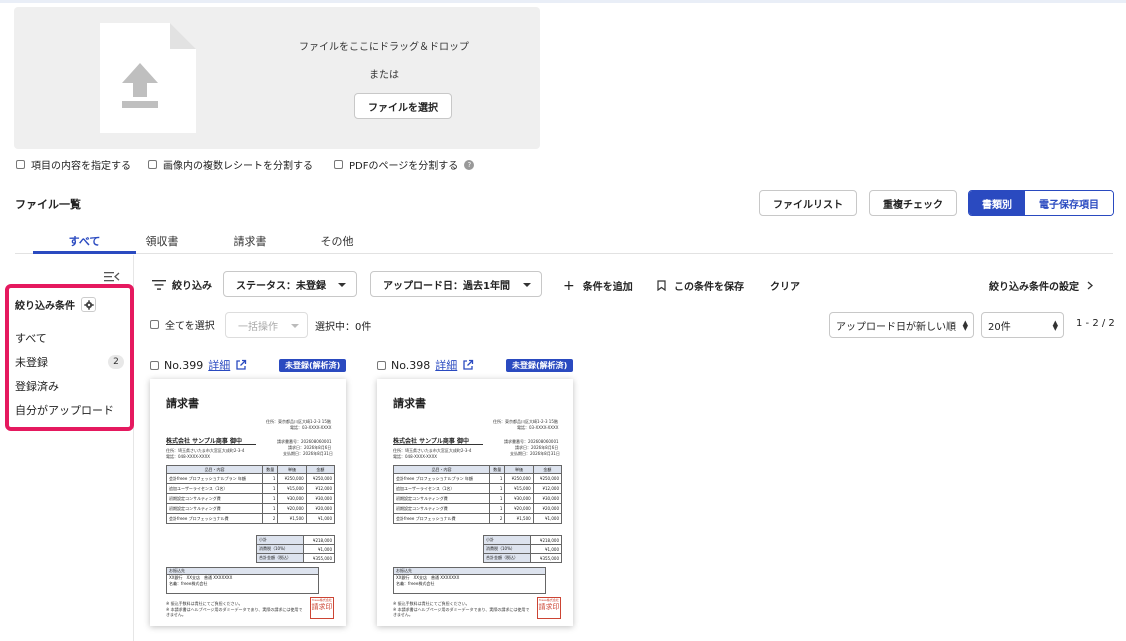  I want to click on option-specify-items: 項目の内容を指定する, so click(73, 164).